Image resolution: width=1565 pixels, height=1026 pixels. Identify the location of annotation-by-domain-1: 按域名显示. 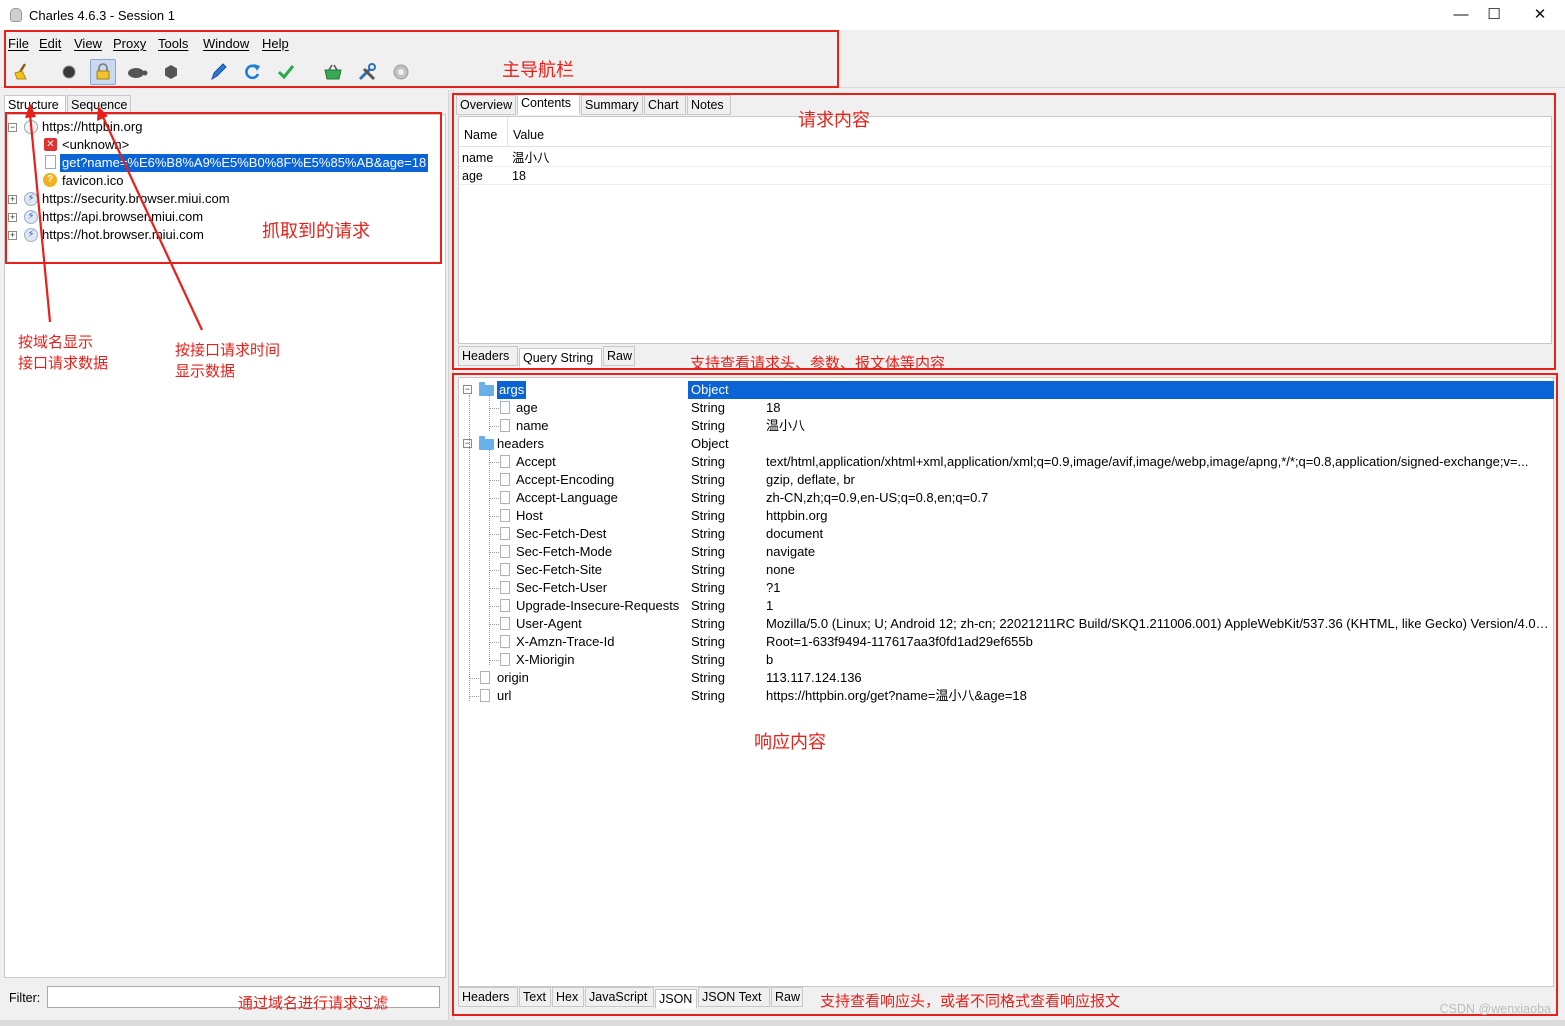
(56, 342).